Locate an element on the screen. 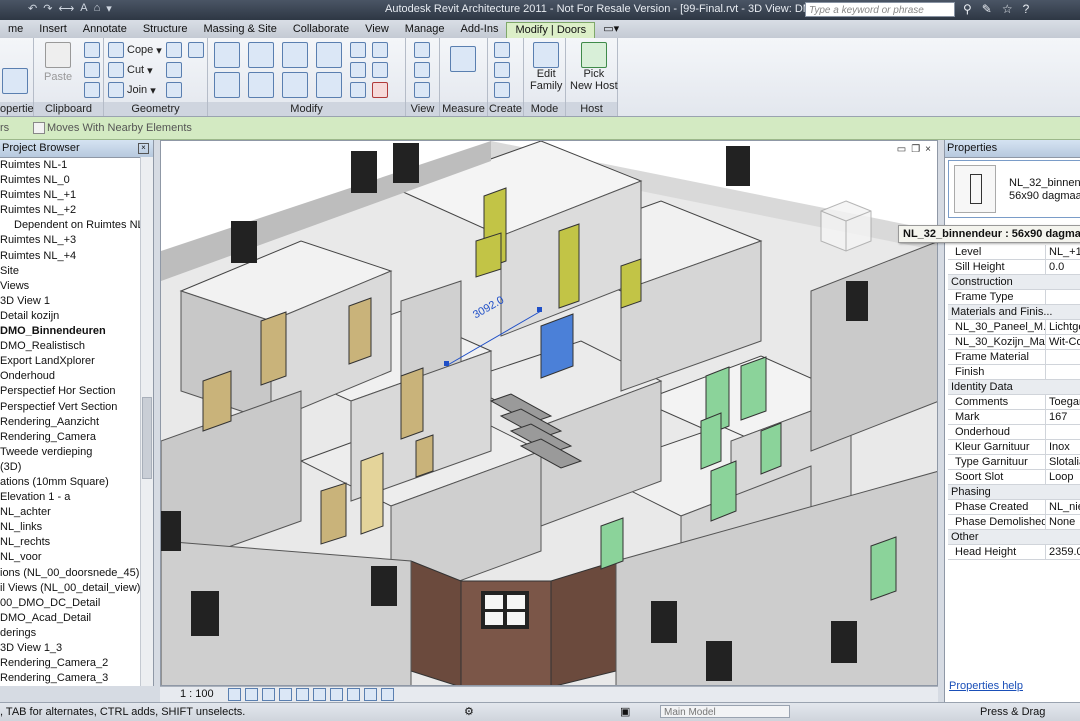  property-value: NL_nieu is located at coordinates (1063, 507).